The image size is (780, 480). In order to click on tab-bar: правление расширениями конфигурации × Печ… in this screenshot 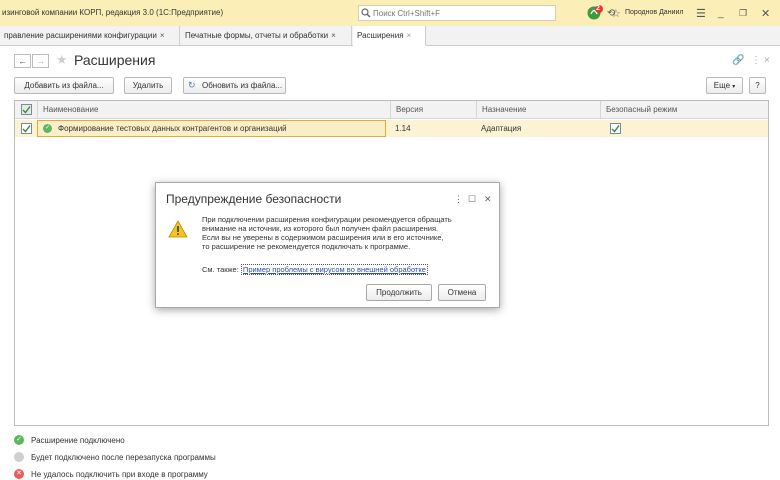, I will do `click(390, 36)`.